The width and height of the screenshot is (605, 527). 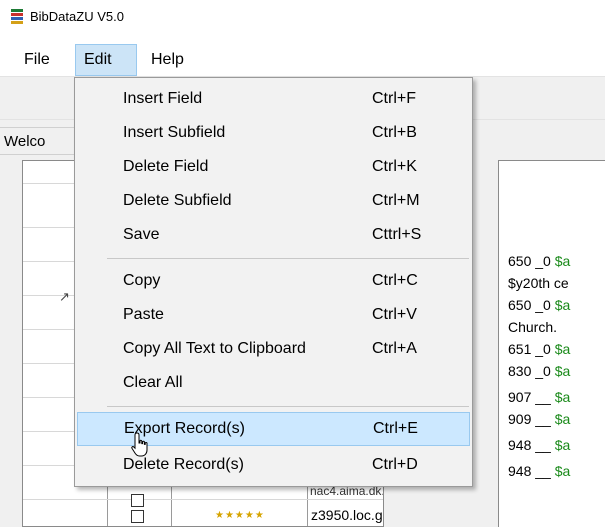 What do you see at coordinates (37, 60) in the screenshot?
I see `menu-file: File` at bounding box center [37, 60].